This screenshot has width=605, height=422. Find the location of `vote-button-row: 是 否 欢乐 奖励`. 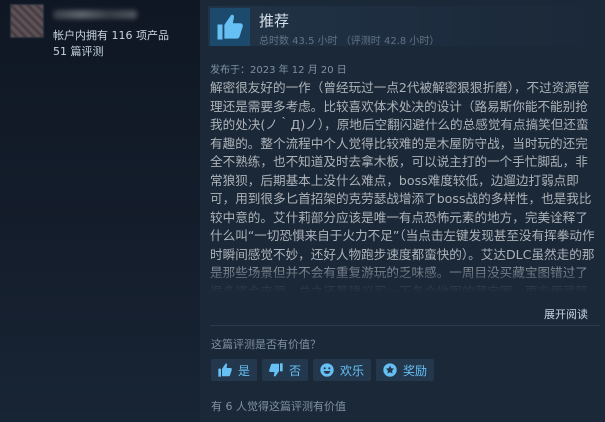

vote-button-row: 是 否 欢乐 奖励 is located at coordinates (323, 370).